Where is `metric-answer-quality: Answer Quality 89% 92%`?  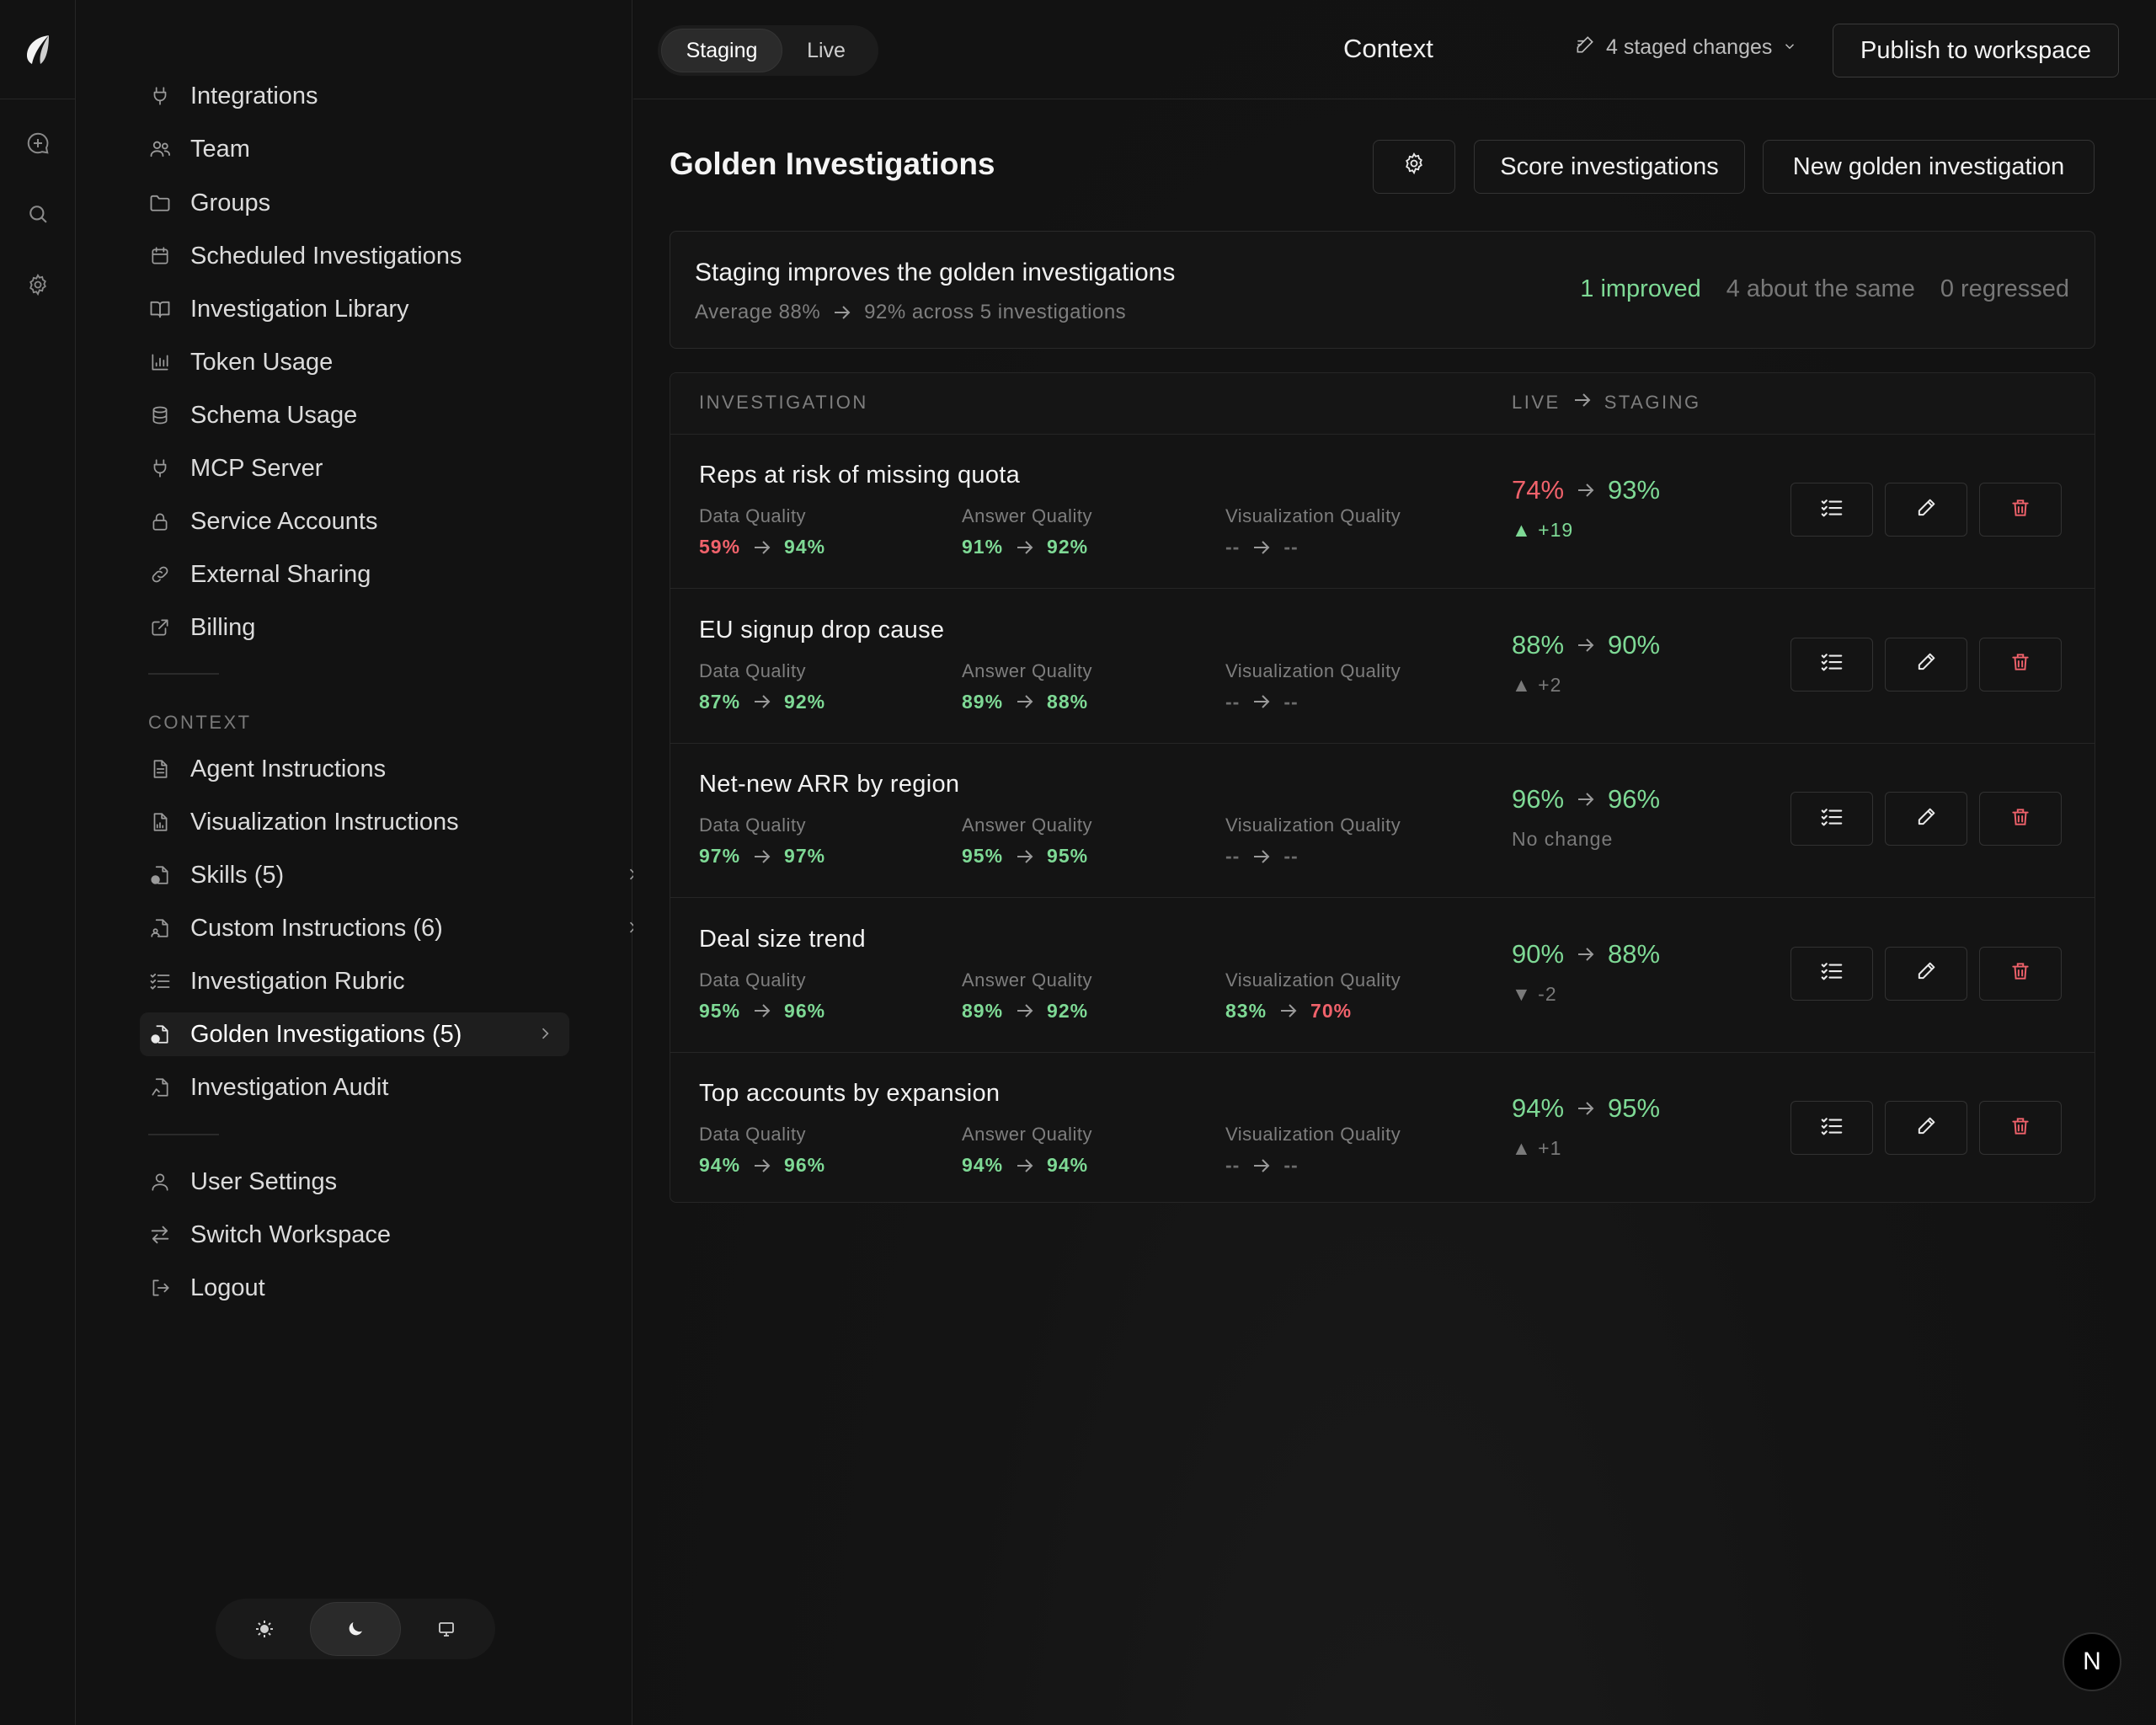 metric-answer-quality: Answer Quality 89% 92% is located at coordinates (1027, 996).